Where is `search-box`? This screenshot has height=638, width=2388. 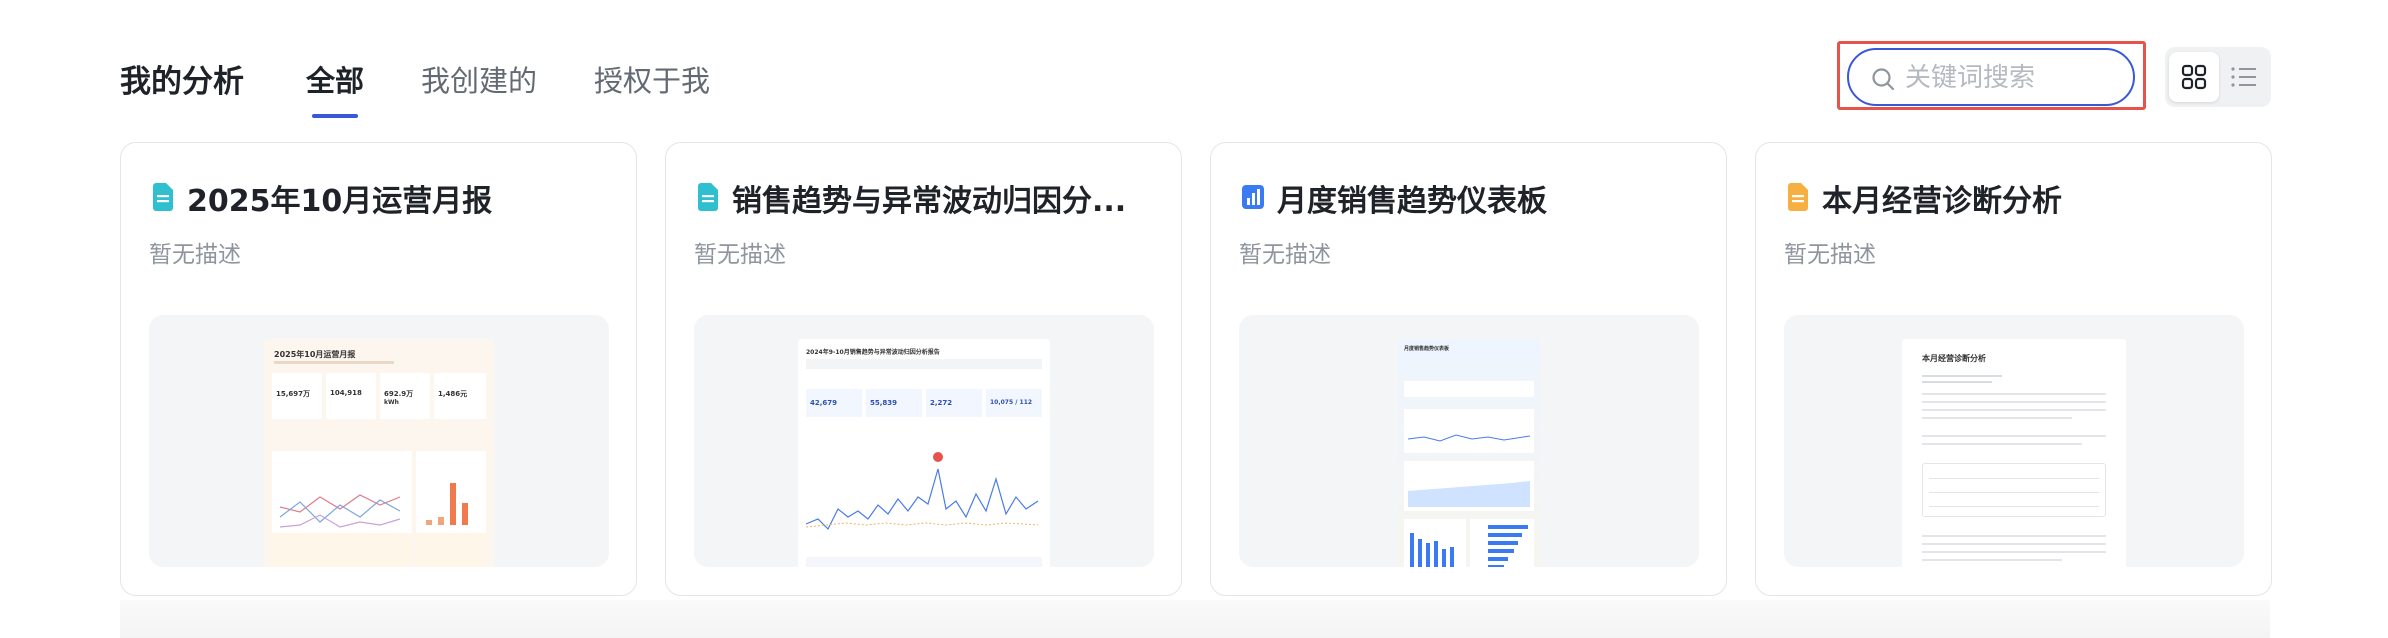
search-box is located at coordinates (1991, 77).